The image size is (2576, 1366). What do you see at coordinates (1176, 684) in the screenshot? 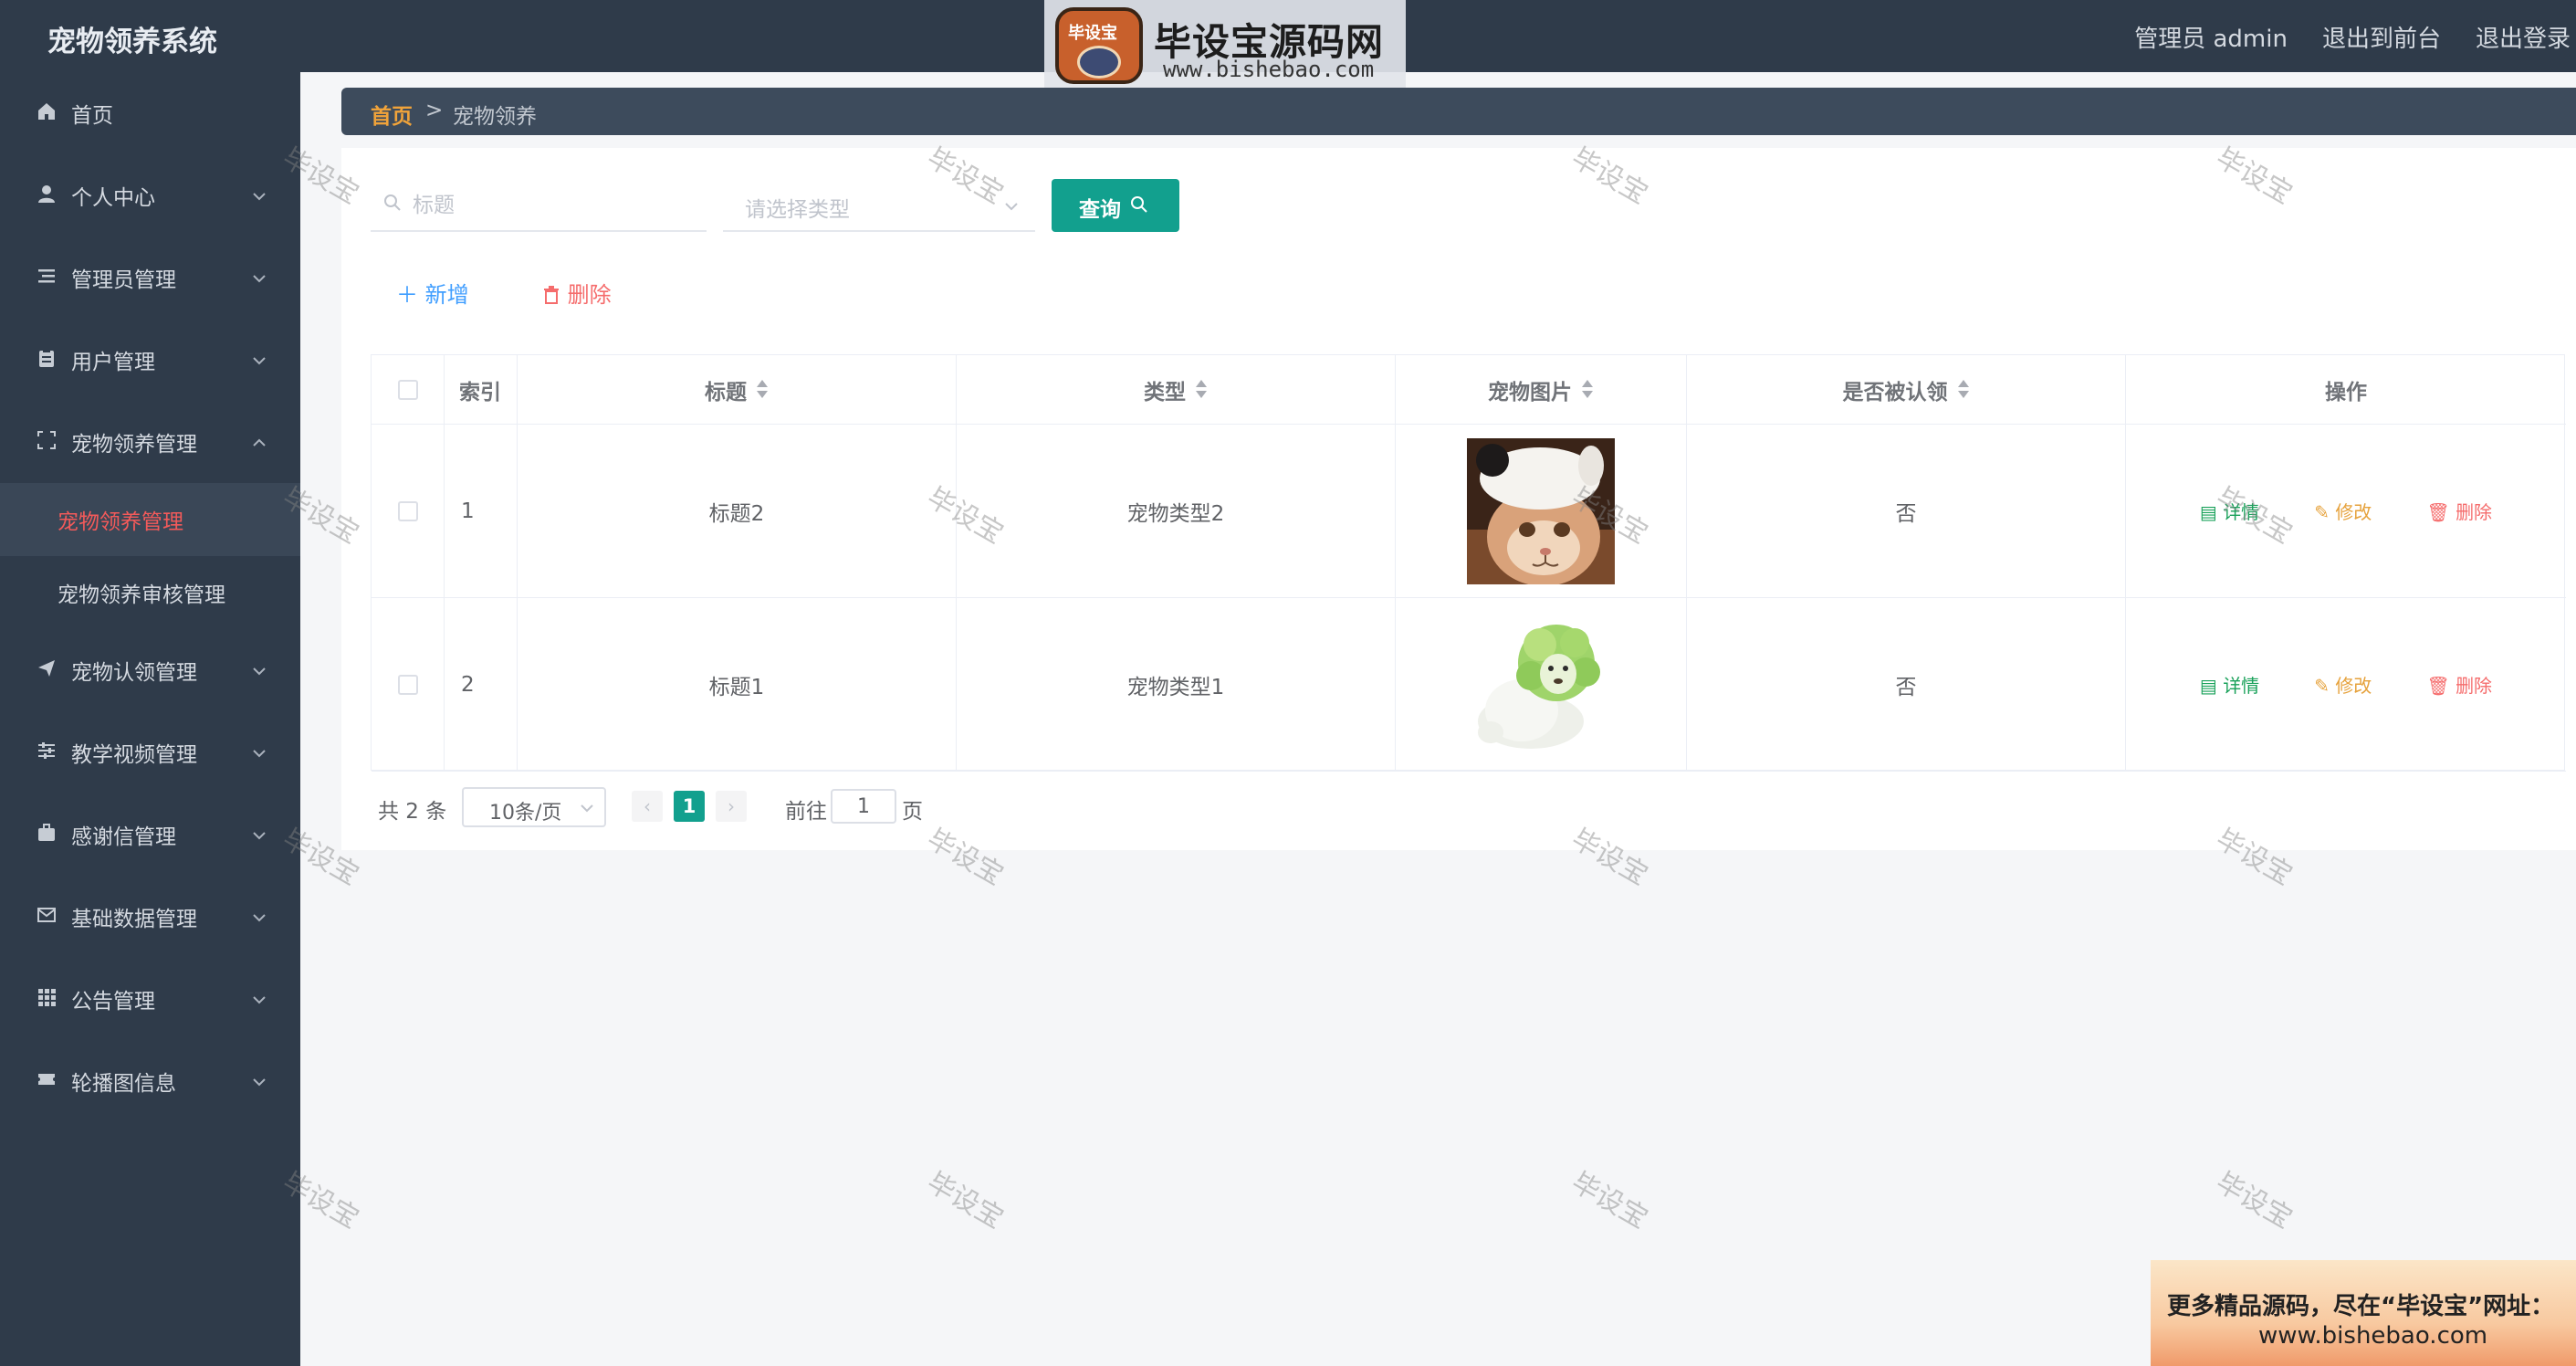
I see `cell-type: 宠物类型1` at bounding box center [1176, 684].